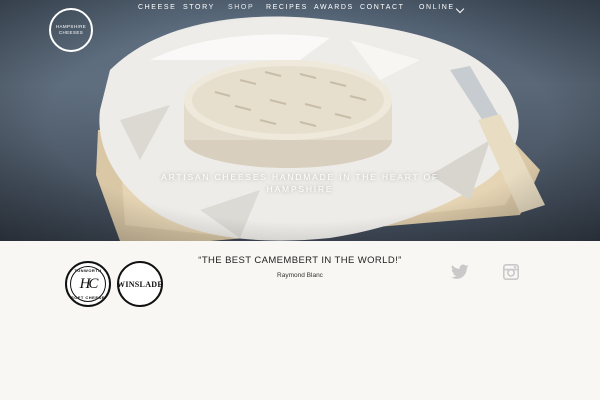  I want to click on winslade-label: WINSLADE, so click(140, 284).